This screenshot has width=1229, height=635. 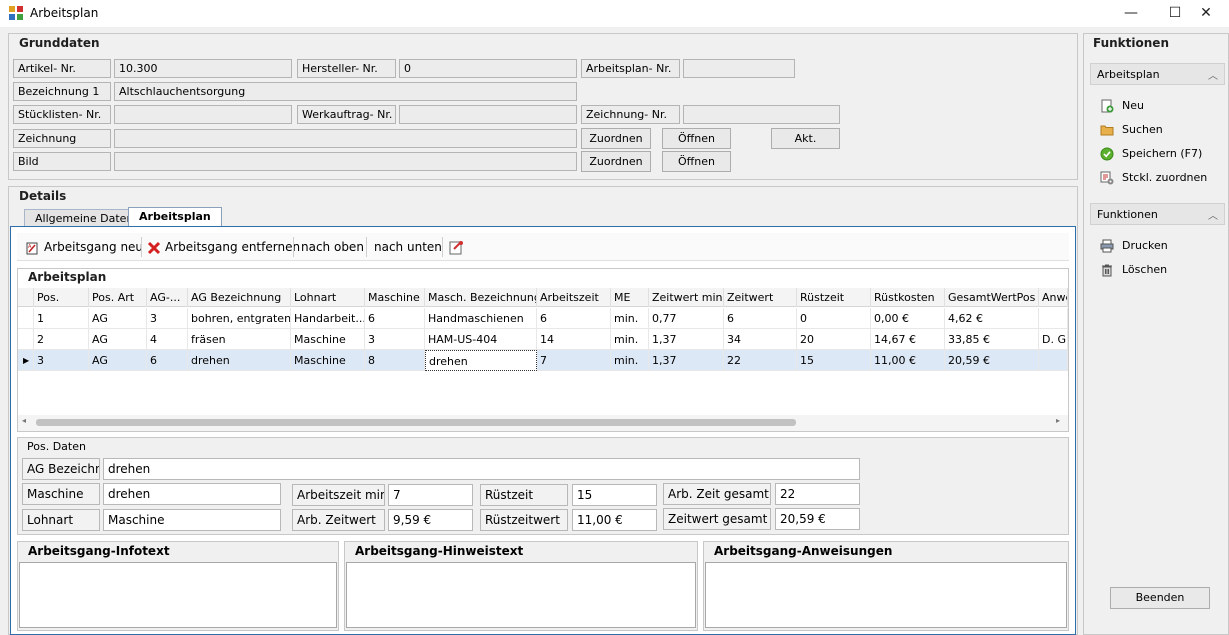 I want to click on table-cell: 0,00 €, so click(x=908, y=318).